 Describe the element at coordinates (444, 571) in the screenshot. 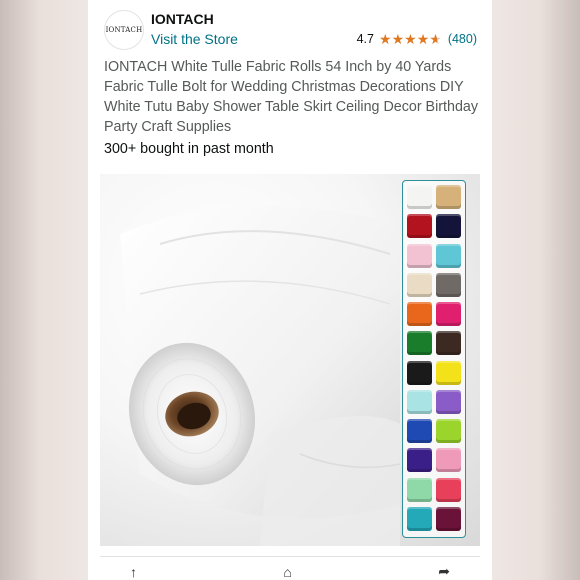

I see `share-icon: ➦` at that location.